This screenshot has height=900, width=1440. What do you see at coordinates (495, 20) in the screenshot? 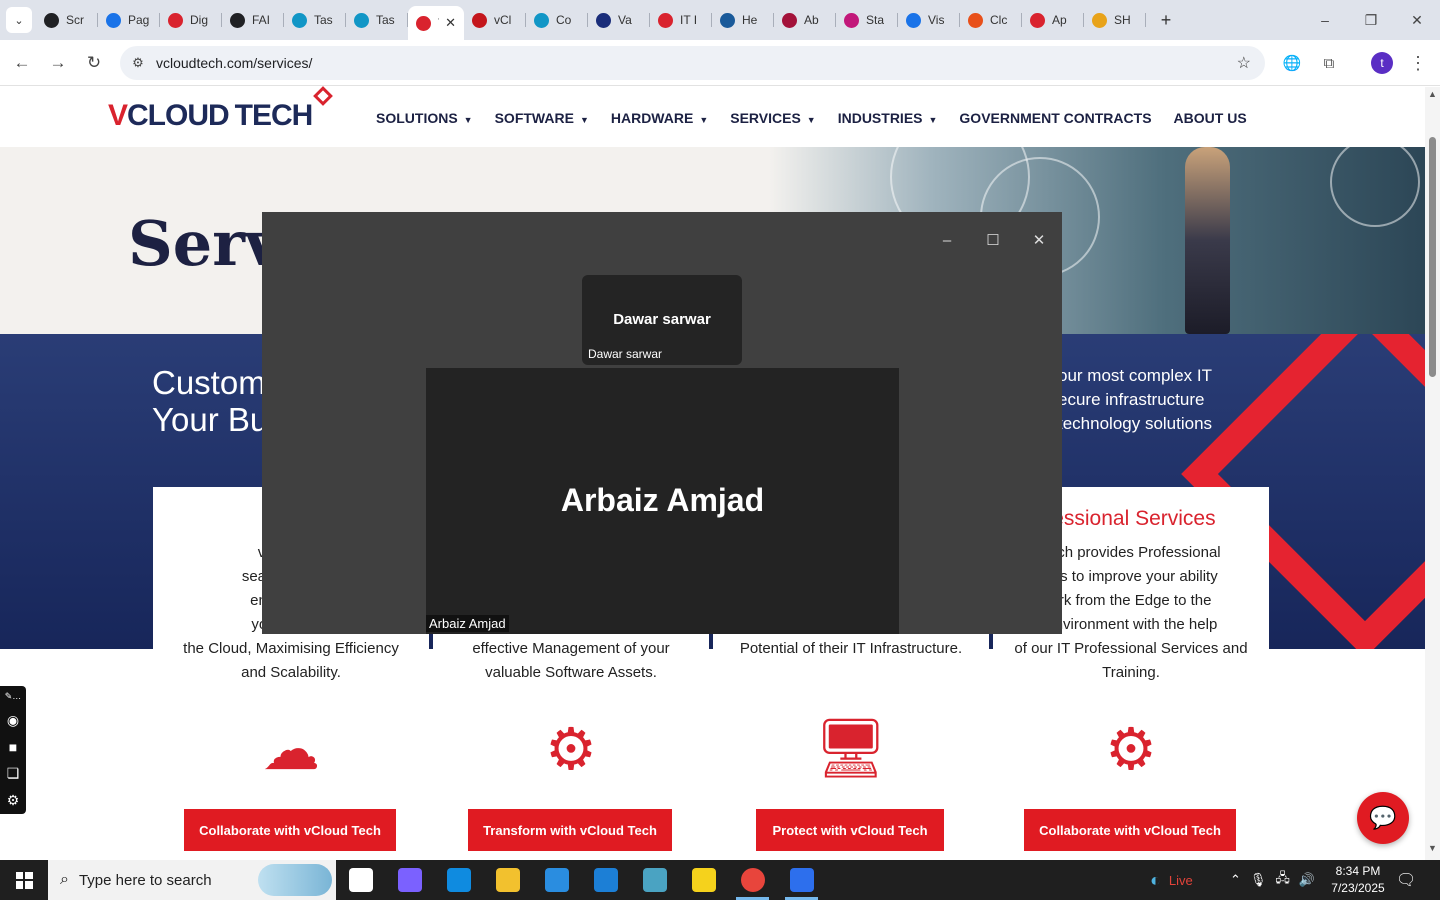
I see `browser-tab: vCl` at bounding box center [495, 20].